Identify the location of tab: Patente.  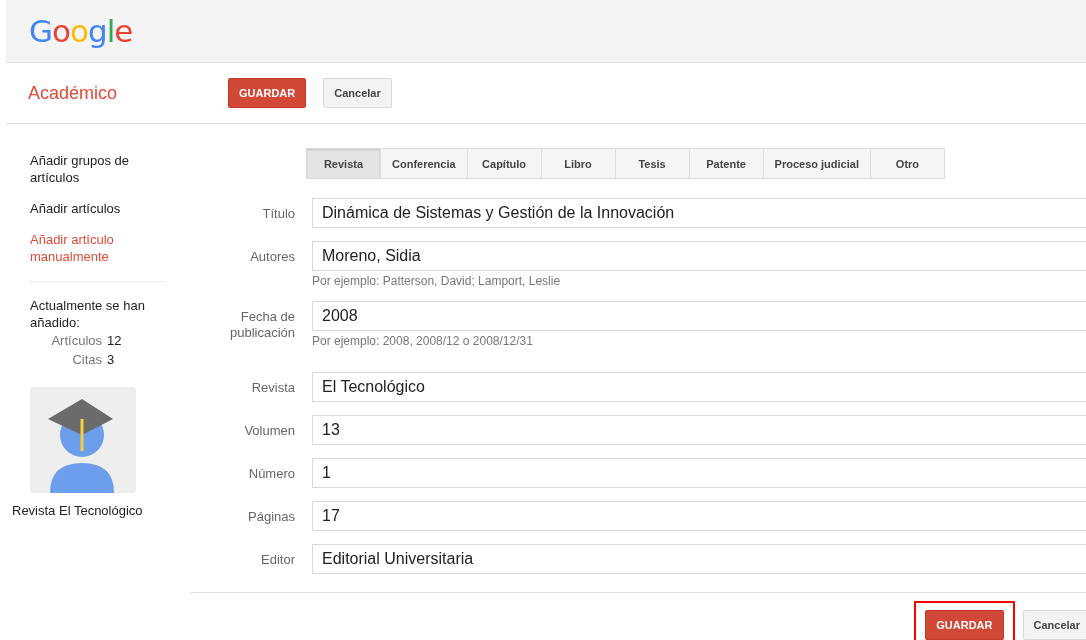
(726, 163).